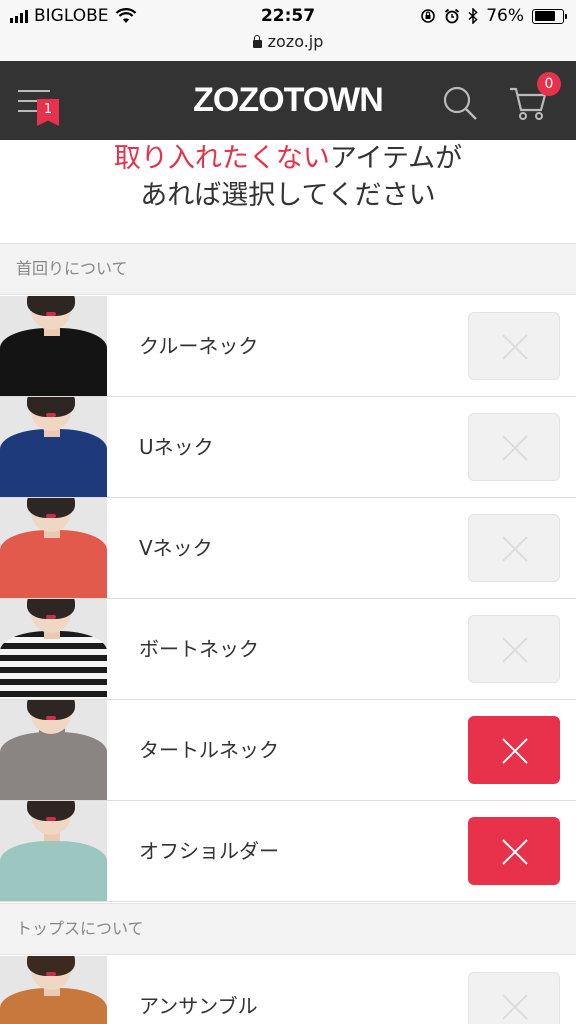 The height and width of the screenshot is (1024, 576). What do you see at coordinates (288, 929) in the screenshot?
I see `section-header-tops: トップスについて` at bounding box center [288, 929].